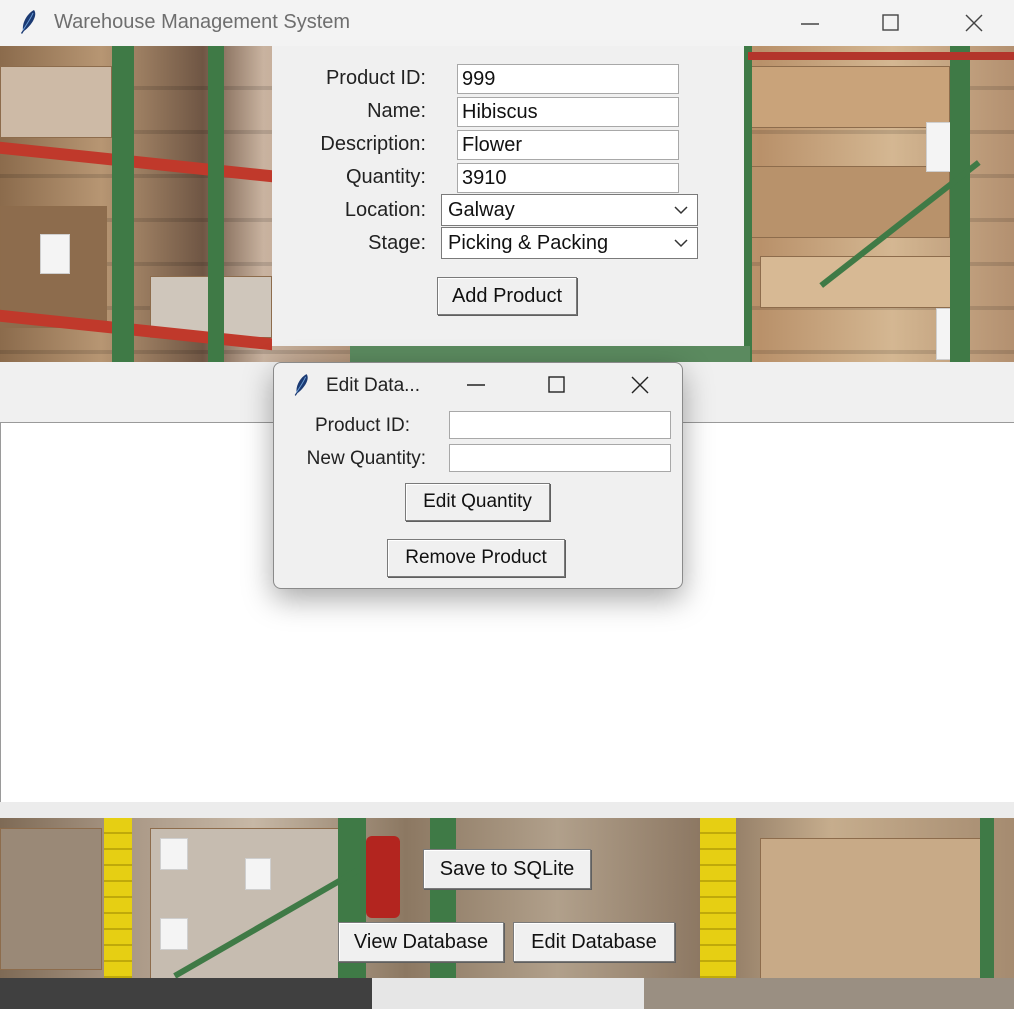 The image size is (1014, 1009). I want to click on edit-data-dialog: Edit Data... Product ID: New Quantity, so click(478, 475).